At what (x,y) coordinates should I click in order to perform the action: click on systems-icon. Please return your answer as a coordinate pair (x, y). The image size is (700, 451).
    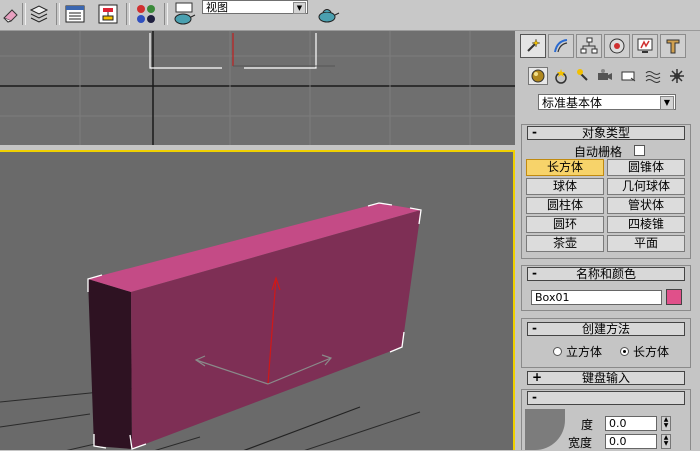
    Looking at the image, I should click on (677, 76).